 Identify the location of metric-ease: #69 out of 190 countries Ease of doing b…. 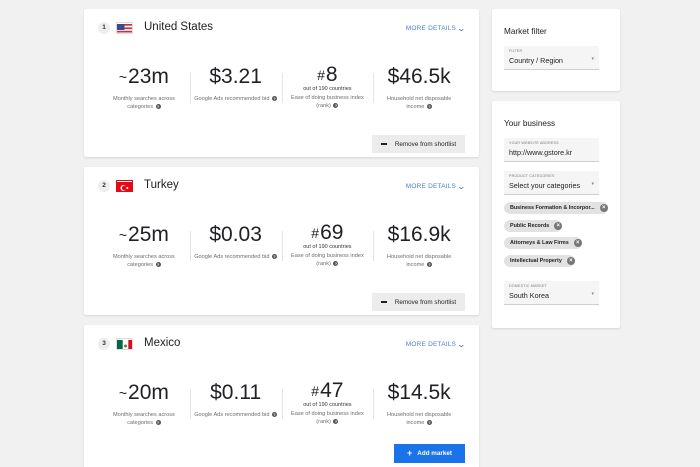
(327, 251).